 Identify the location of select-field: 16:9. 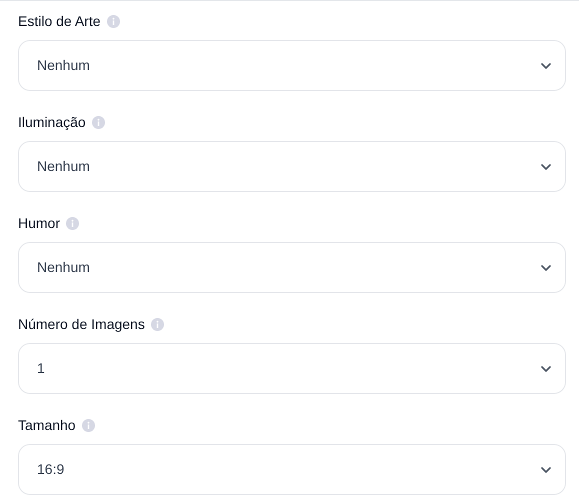
(292, 469).